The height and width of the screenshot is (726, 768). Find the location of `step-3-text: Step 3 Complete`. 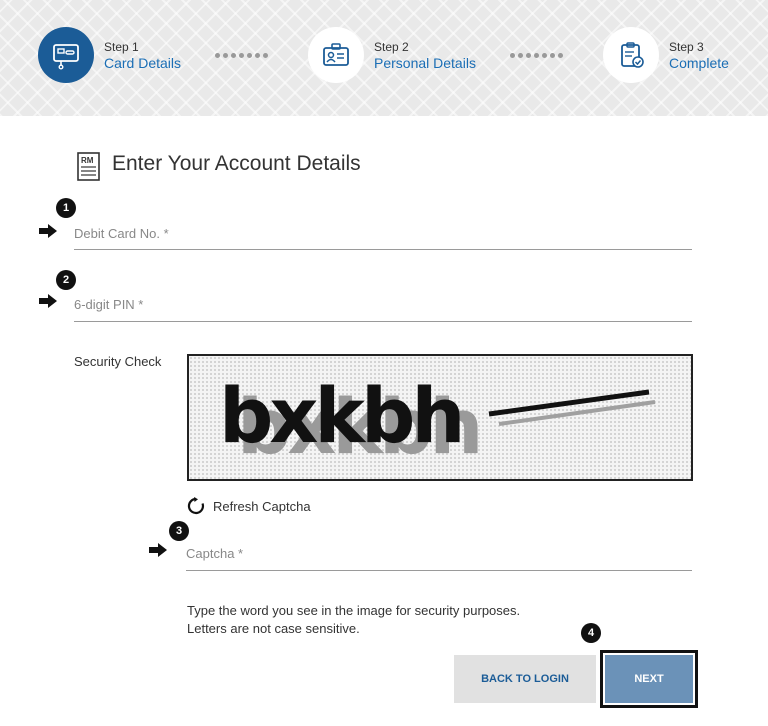

step-3-text: Step 3 Complete is located at coordinates (699, 56).